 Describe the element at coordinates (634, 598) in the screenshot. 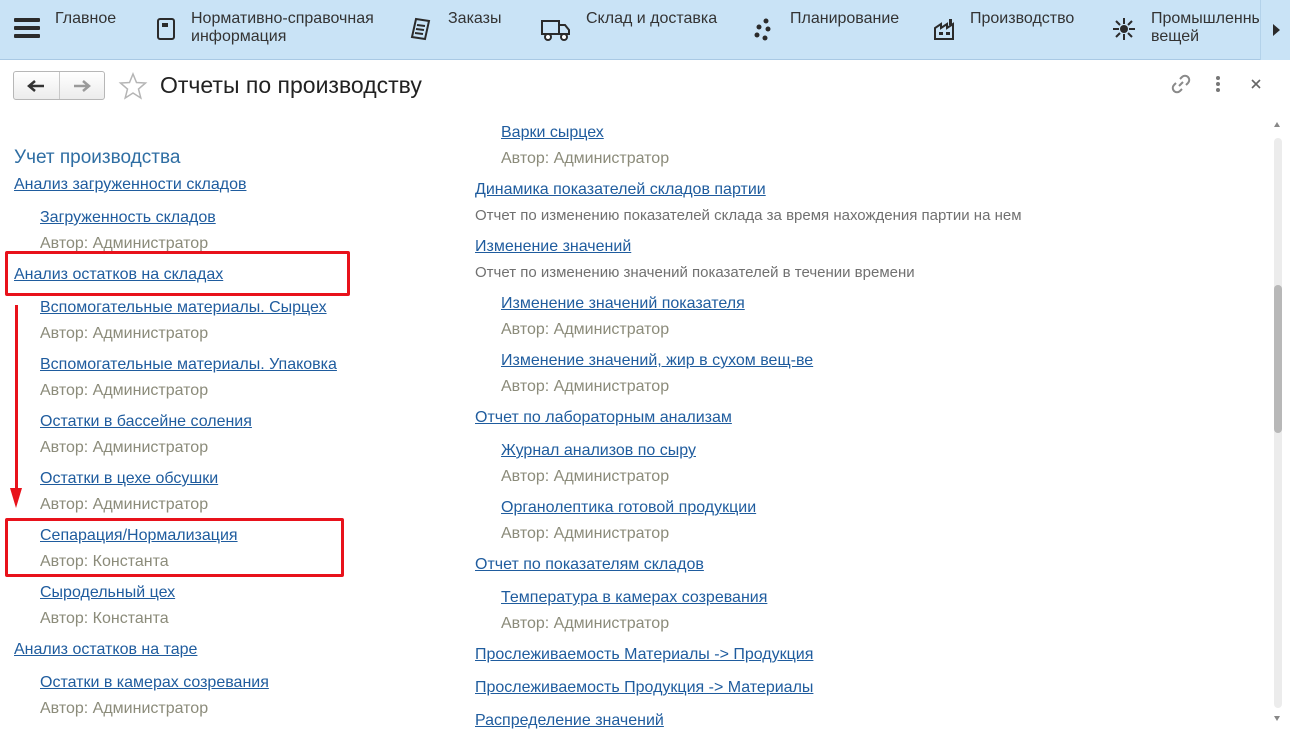

I see `report-link: Температура в камерах созревания` at that location.